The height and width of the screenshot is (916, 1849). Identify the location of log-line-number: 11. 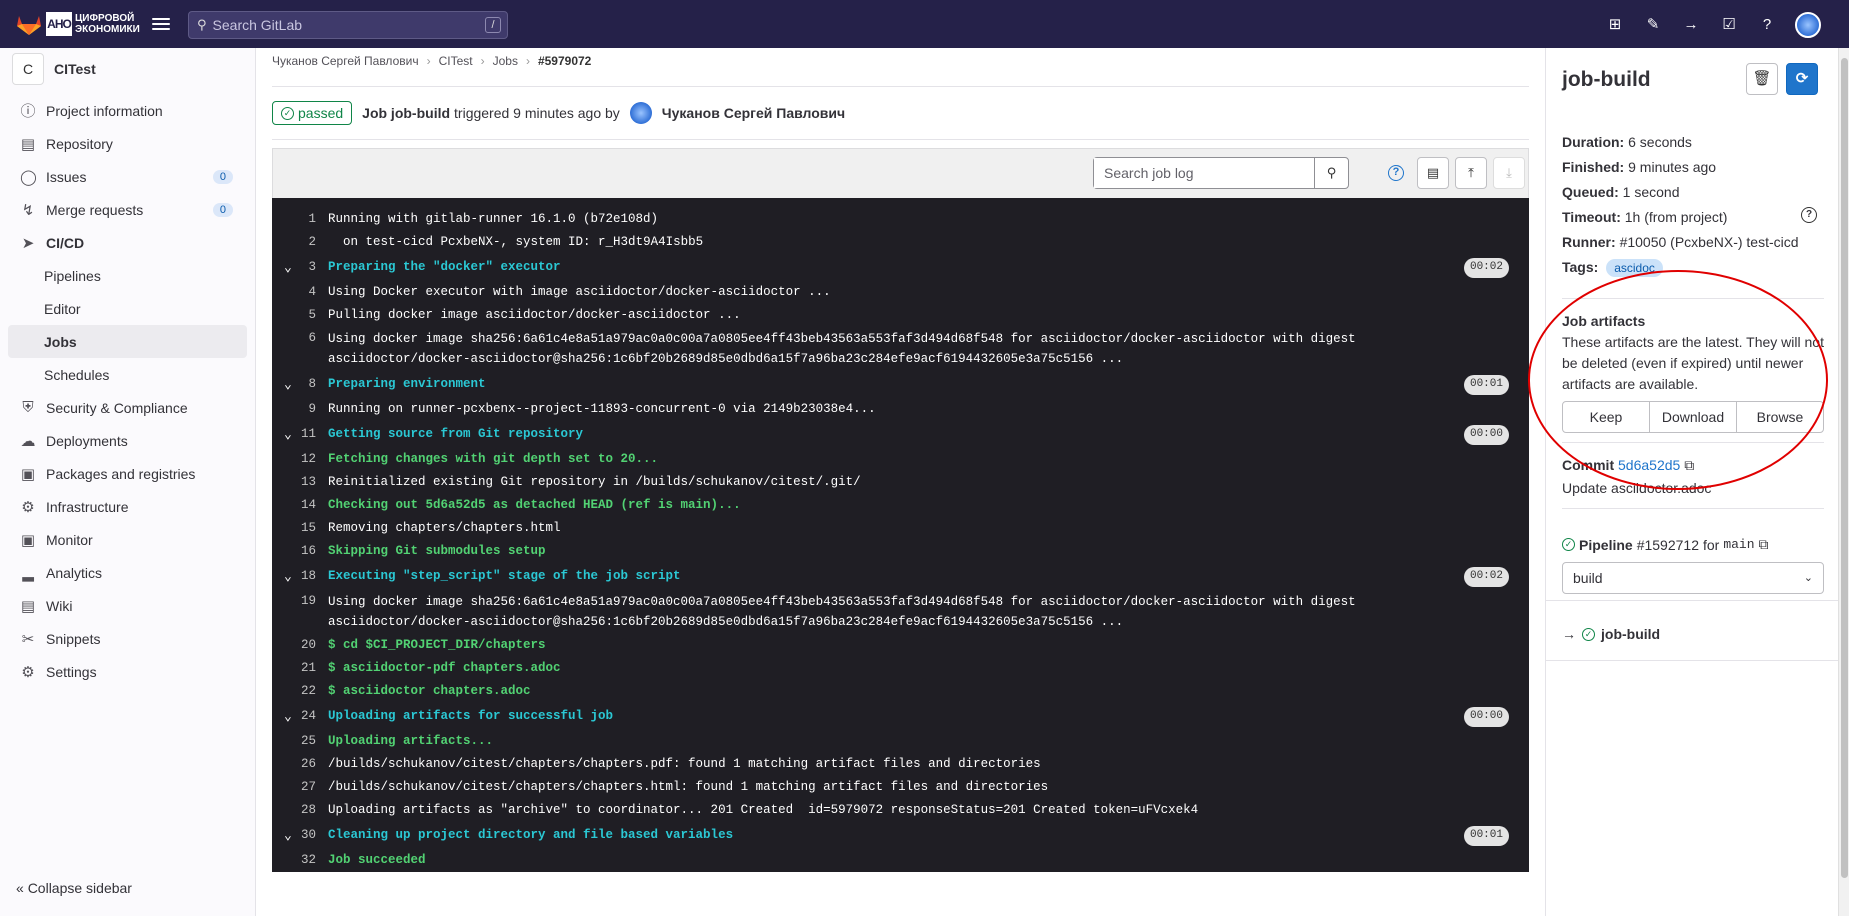
(300, 434).